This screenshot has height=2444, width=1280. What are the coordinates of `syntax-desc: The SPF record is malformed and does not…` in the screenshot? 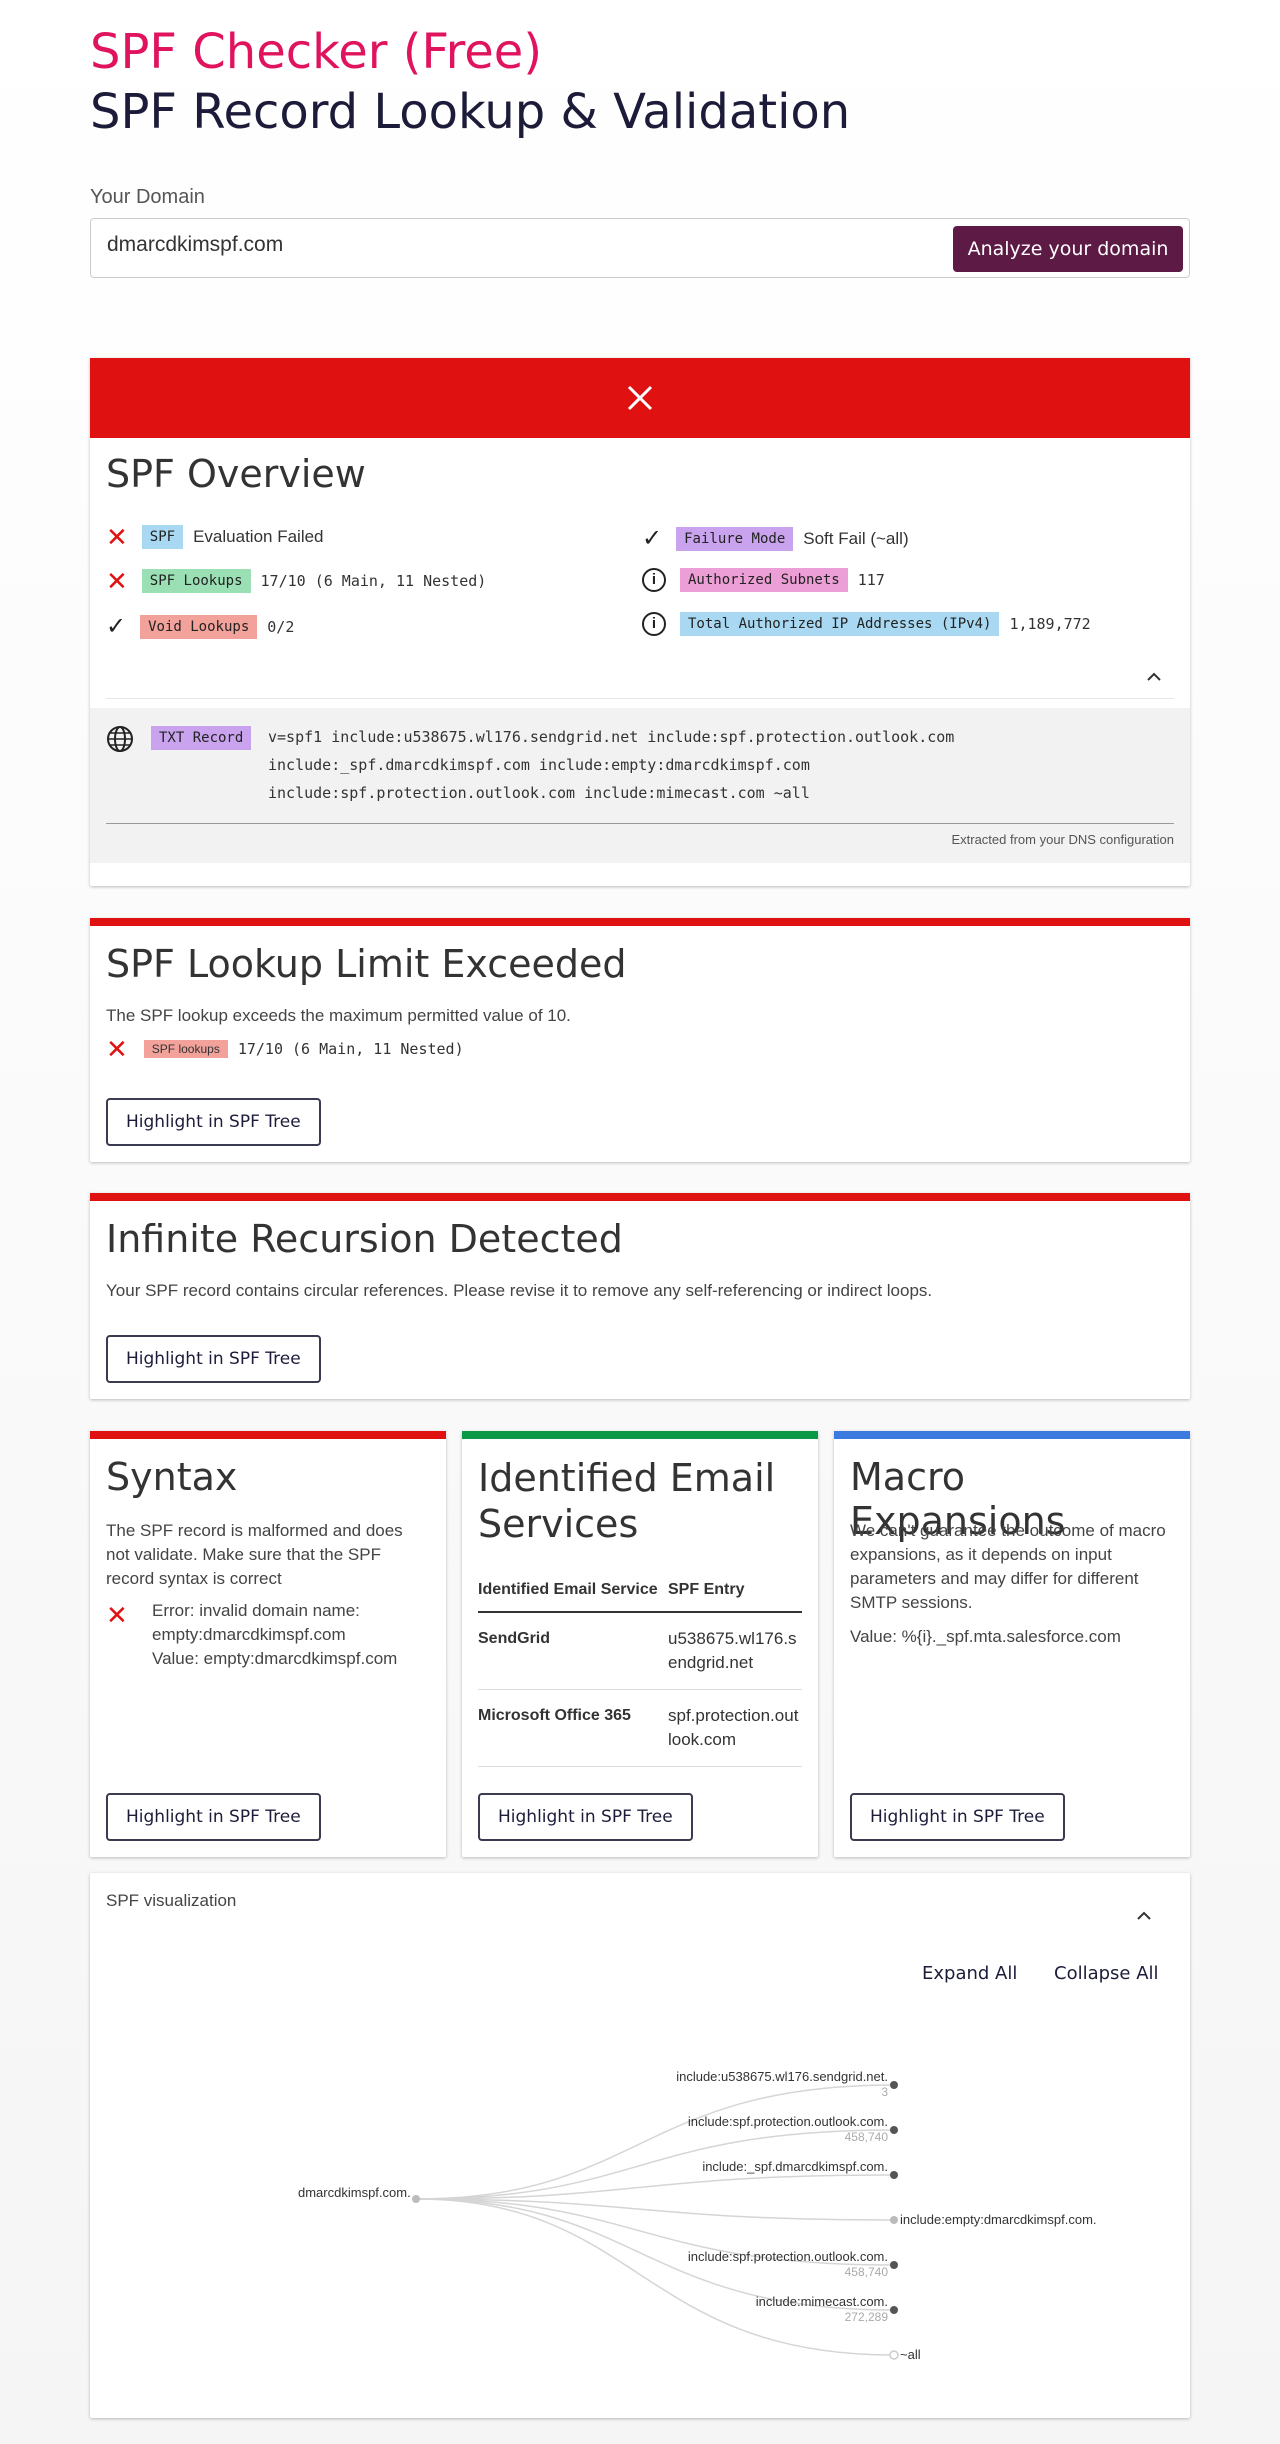 It's located at (254, 1554).